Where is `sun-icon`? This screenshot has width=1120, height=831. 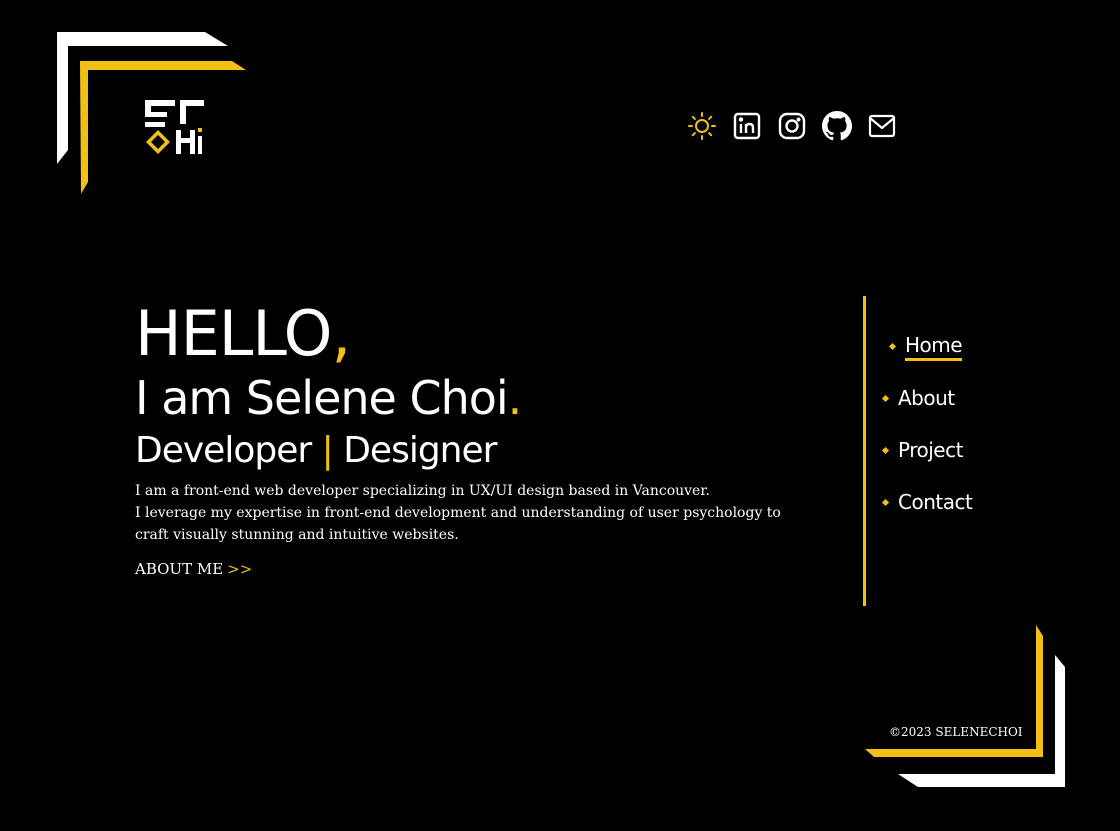 sun-icon is located at coordinates (701, 125).